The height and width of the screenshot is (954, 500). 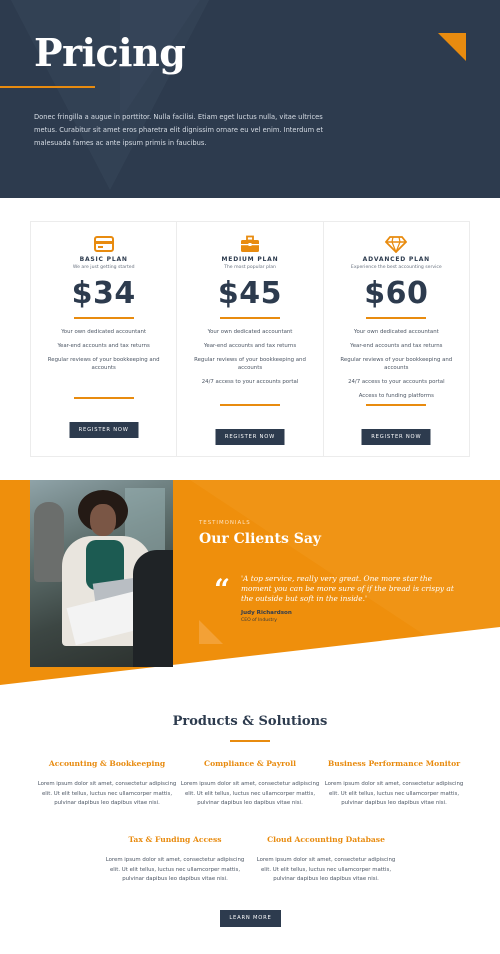 What do you see at coordinates (103, 520) in the screenshot?
I see `photo-face` at bounding box center [103, 520].